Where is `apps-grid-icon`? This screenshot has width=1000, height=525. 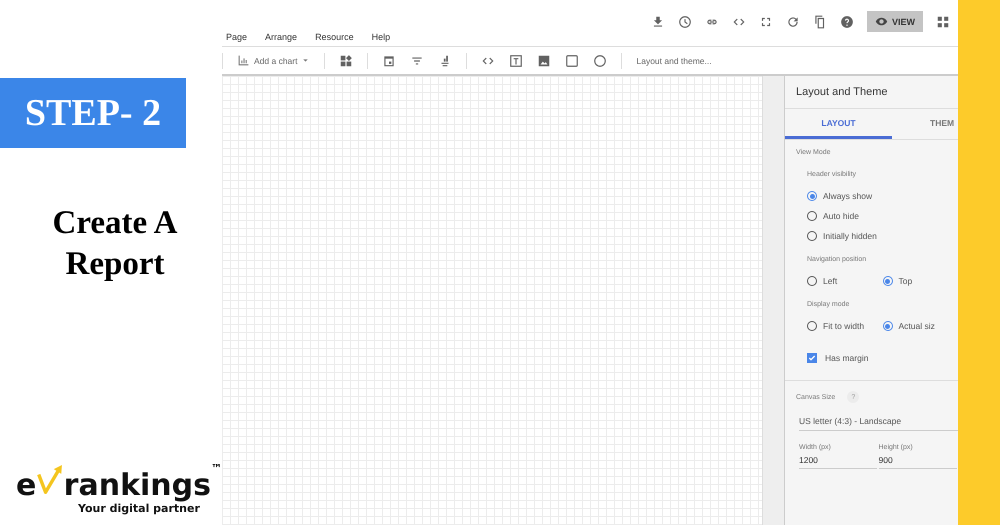
apps-grid-icon is located at coordinates (943, 21).